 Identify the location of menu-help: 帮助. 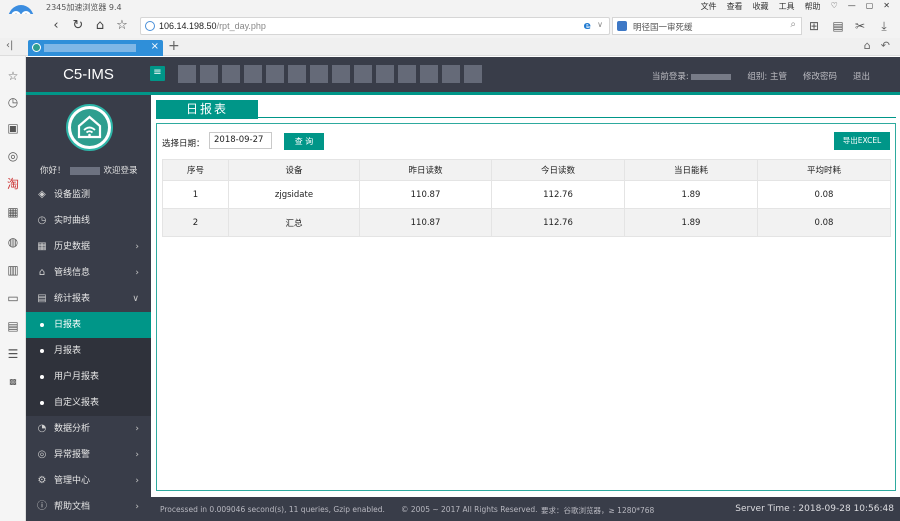
(813, 6).